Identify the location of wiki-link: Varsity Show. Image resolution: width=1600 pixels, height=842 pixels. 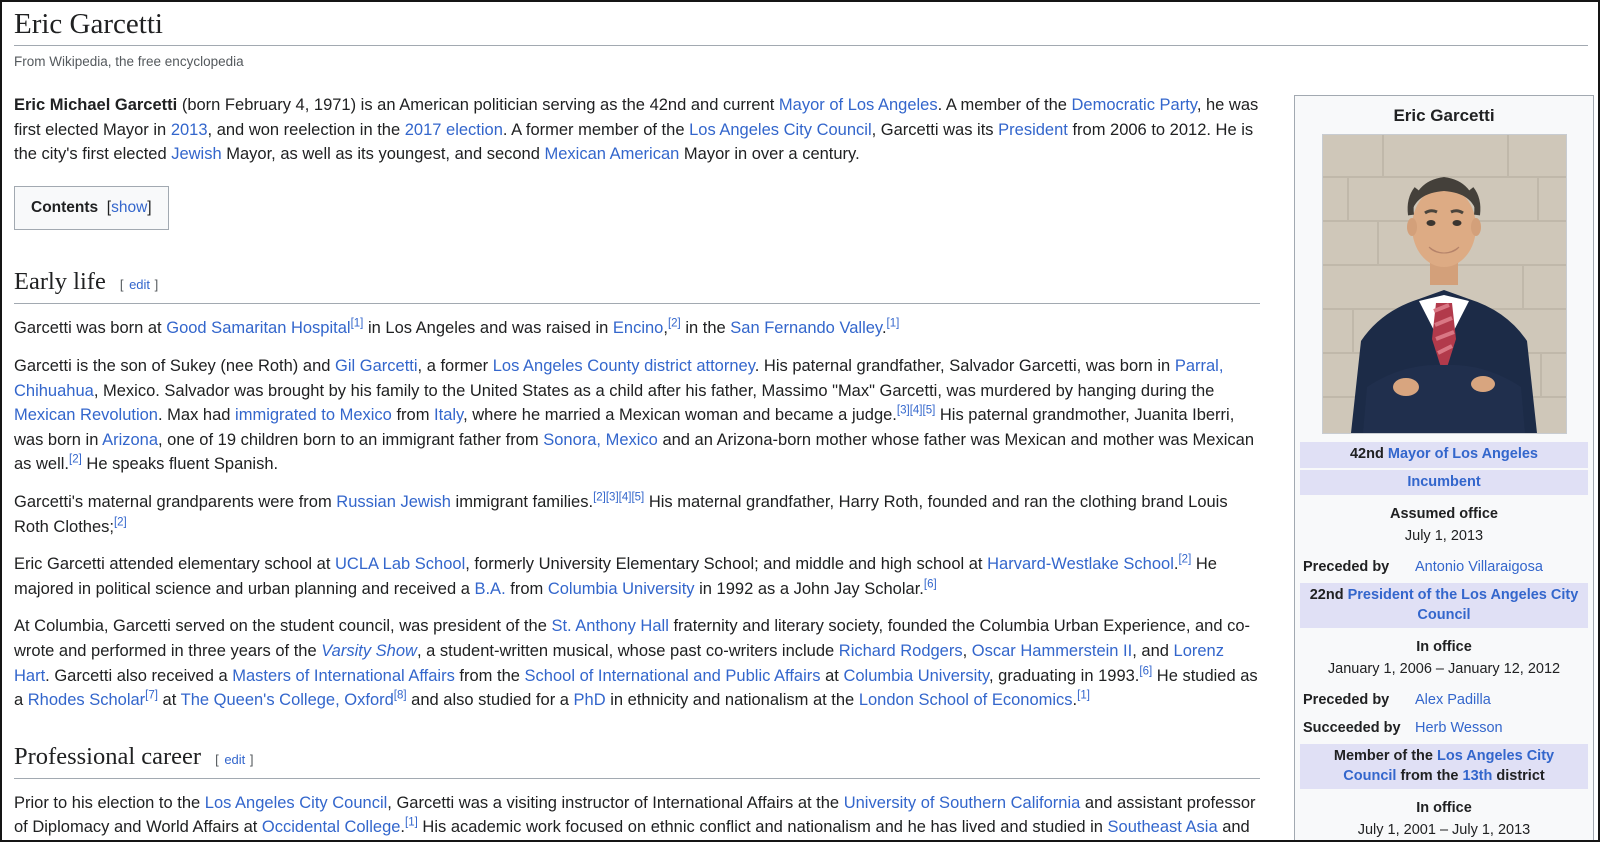
(369, 651).